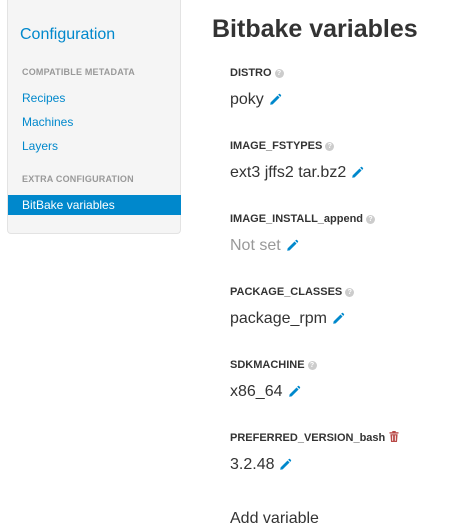 This screenshot has width=466, height=529. I want to click on trash-icon, so click(394, 438).